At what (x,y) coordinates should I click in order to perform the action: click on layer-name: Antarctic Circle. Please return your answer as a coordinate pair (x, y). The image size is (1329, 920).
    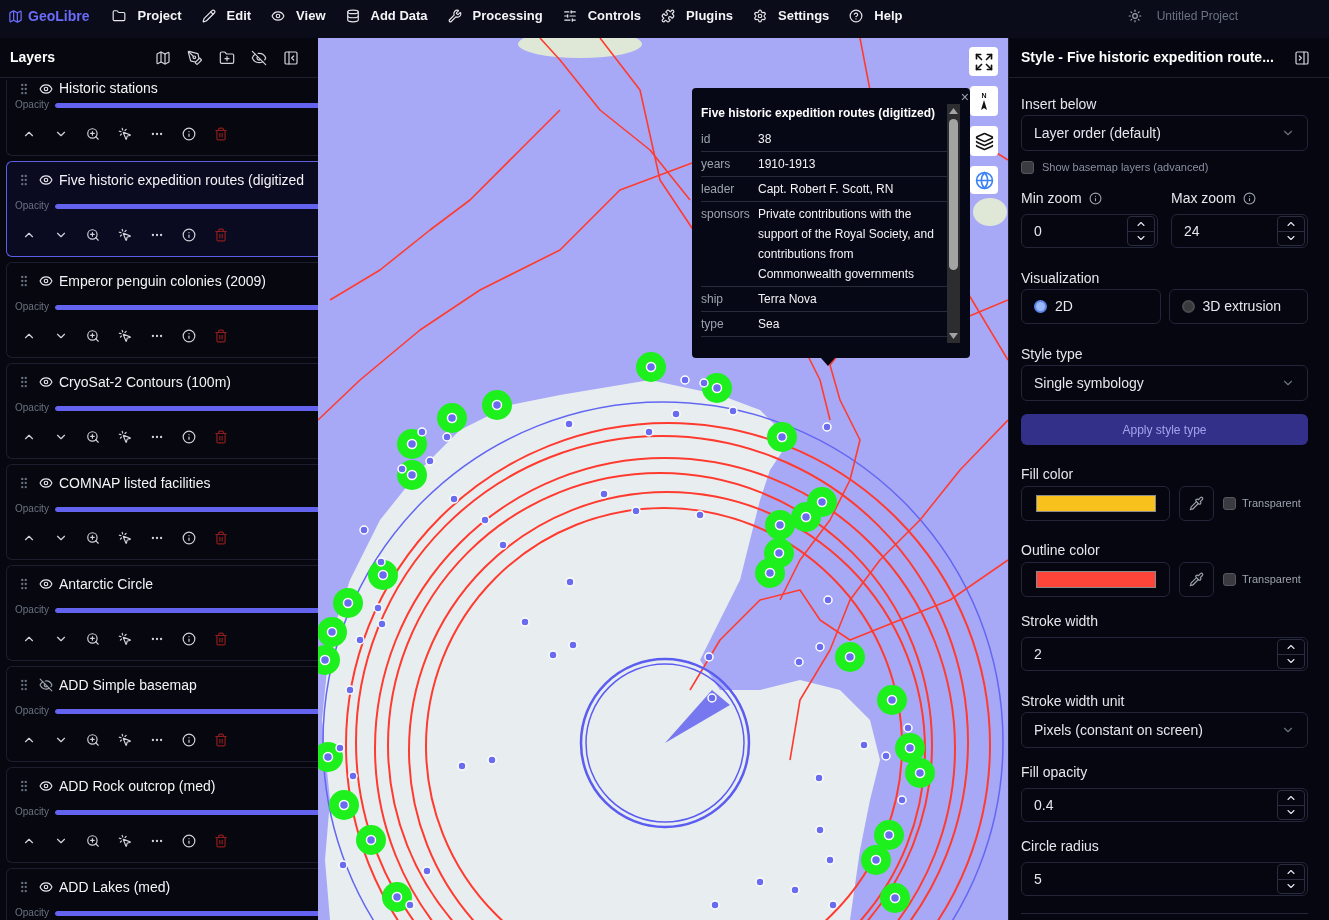
    Looking at the image, I should click on (106, 584).